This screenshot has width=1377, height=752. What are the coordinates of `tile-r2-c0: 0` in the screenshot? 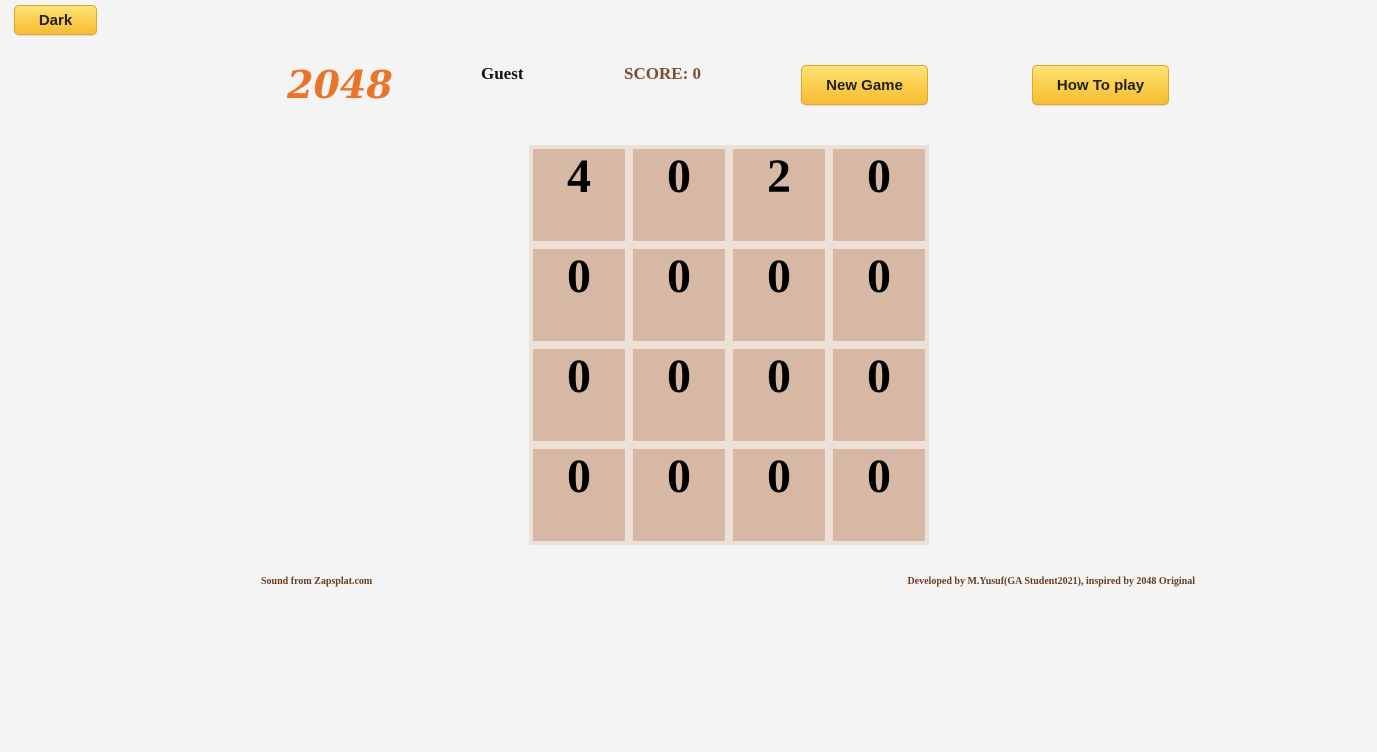 It's located at (579, 395).